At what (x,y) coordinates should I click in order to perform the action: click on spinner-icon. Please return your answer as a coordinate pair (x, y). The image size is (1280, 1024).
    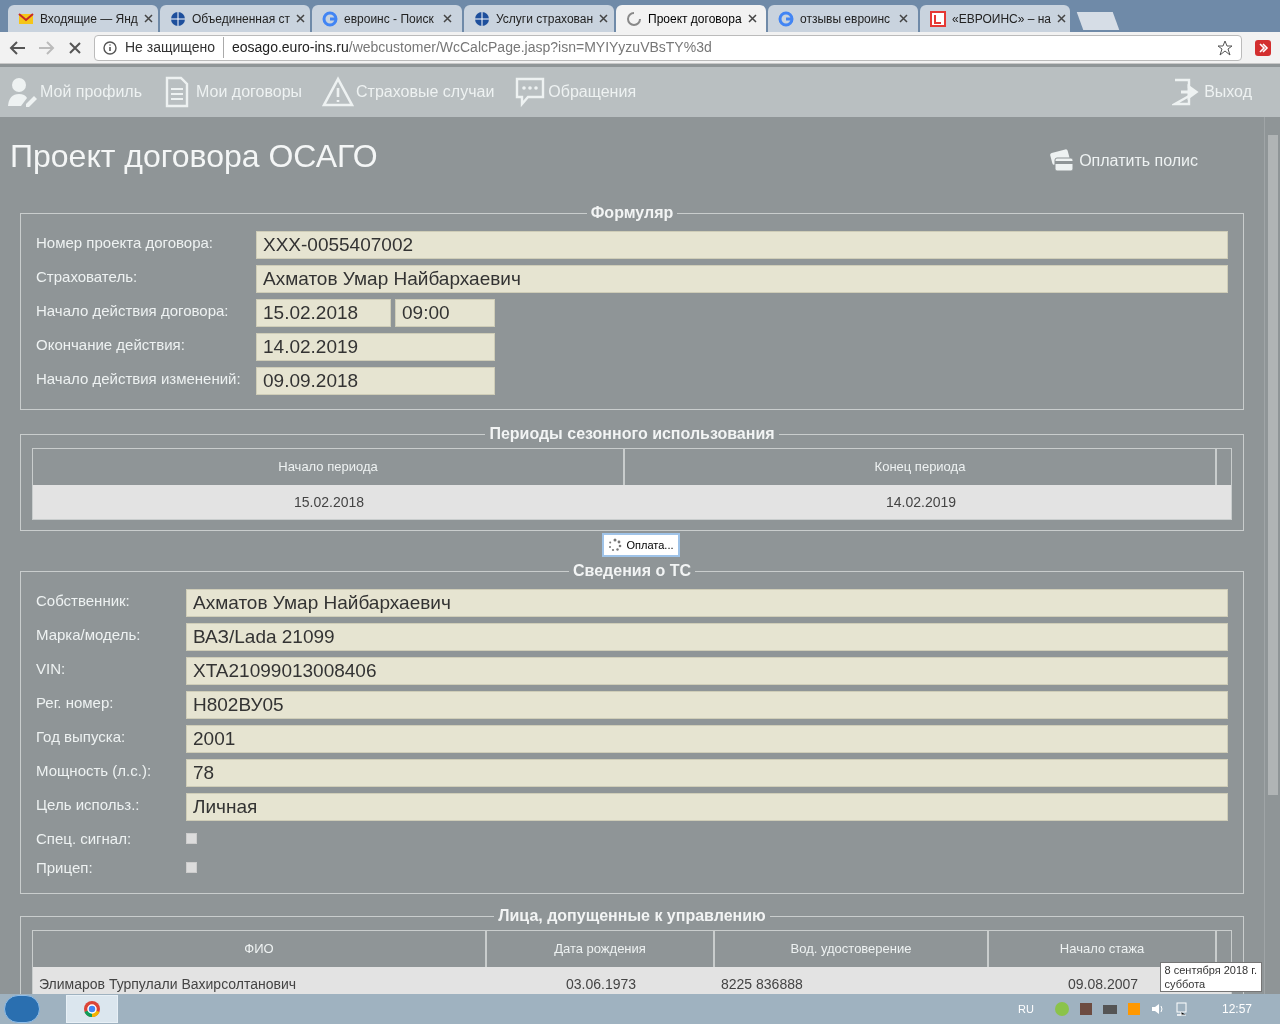
    Looking at the image, I should click on (615, 545).